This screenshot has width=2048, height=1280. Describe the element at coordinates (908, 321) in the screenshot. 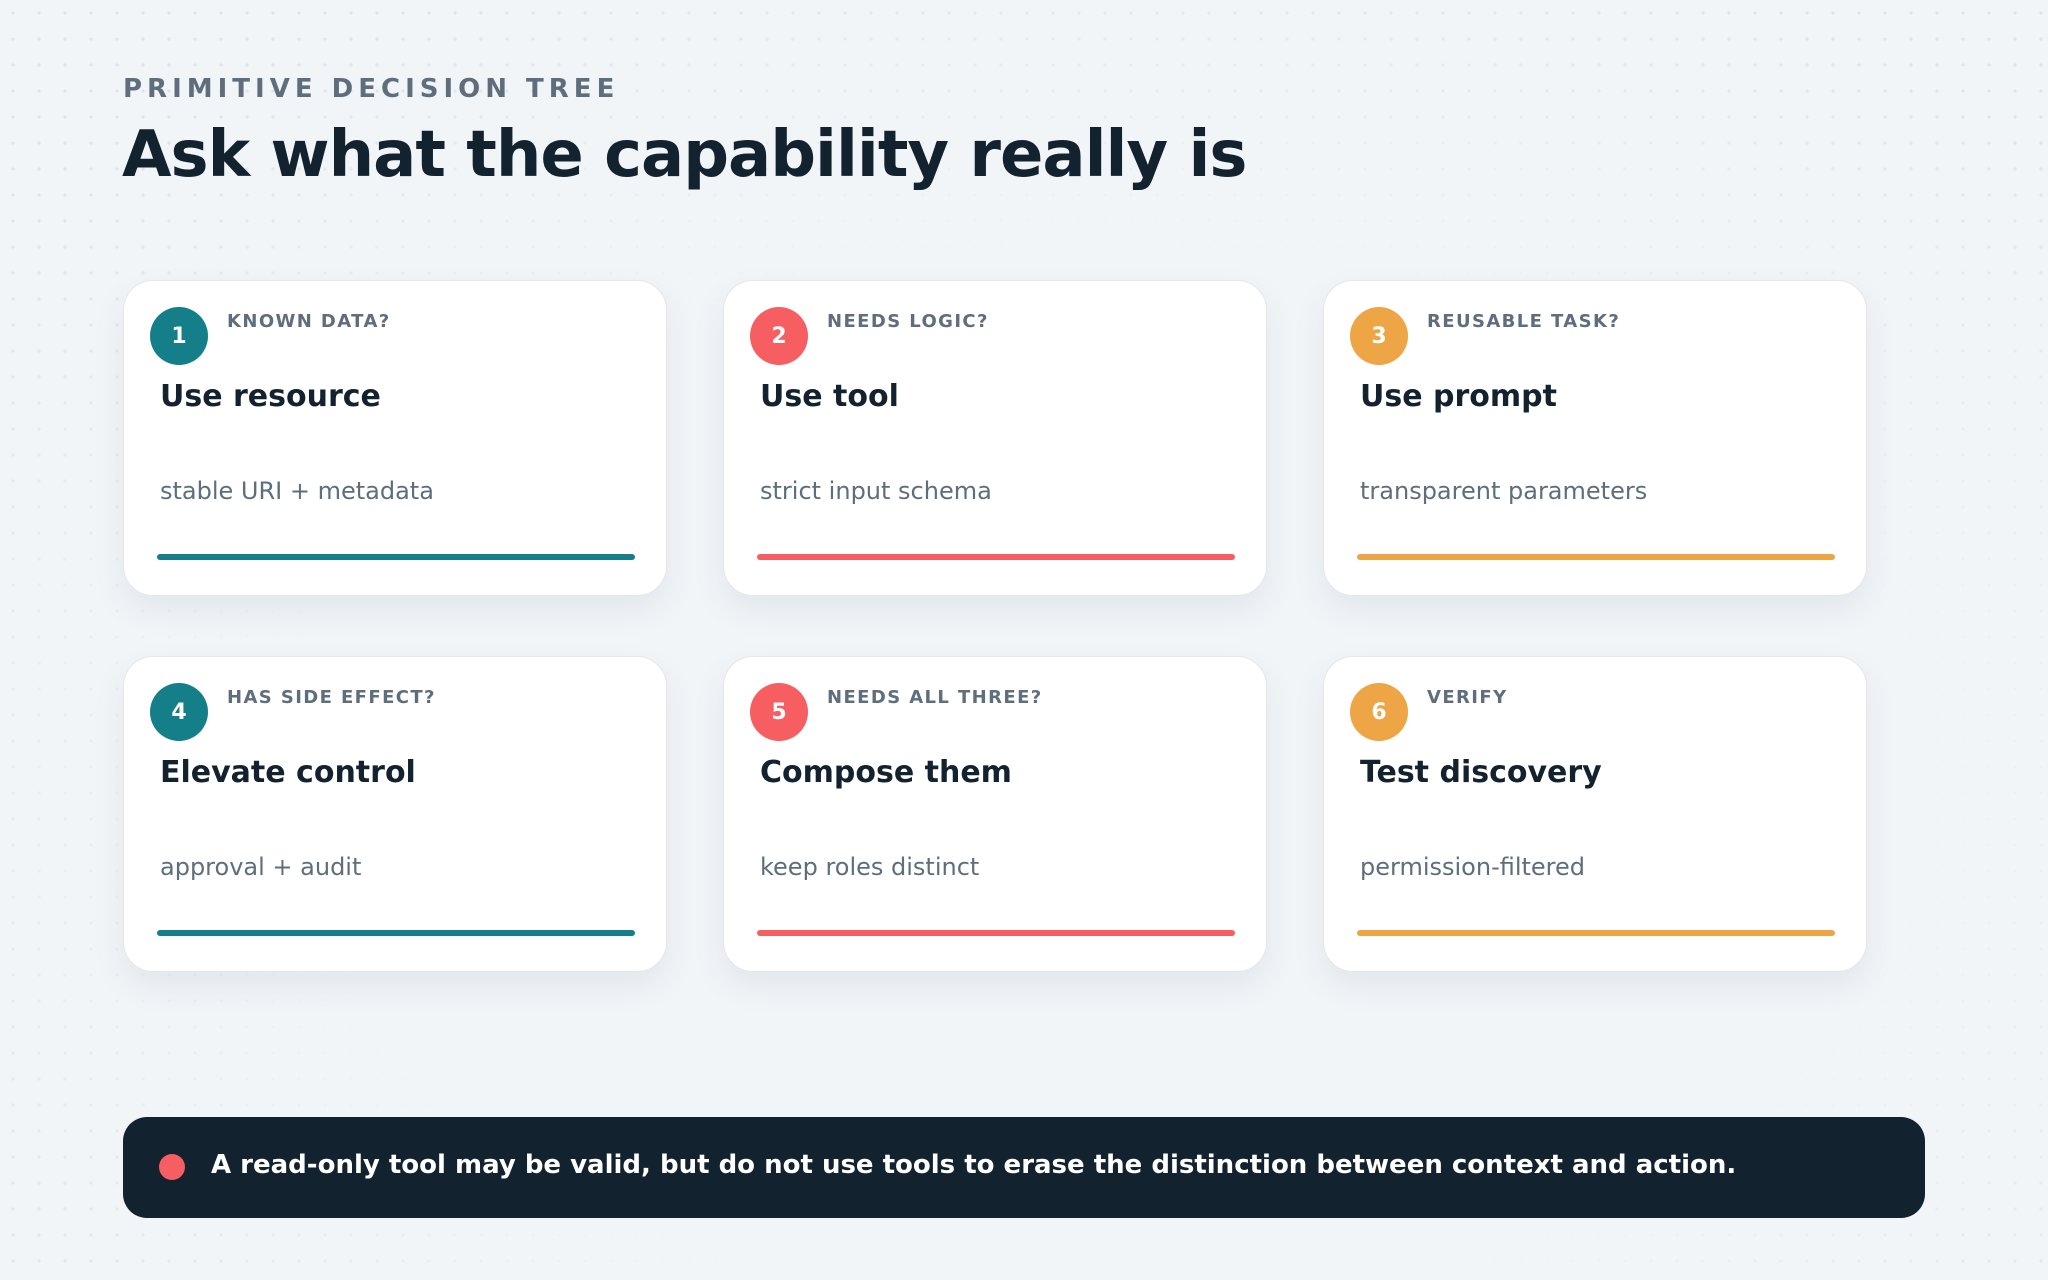

I see `card-question: NEEDS LOGIC?` at that location.